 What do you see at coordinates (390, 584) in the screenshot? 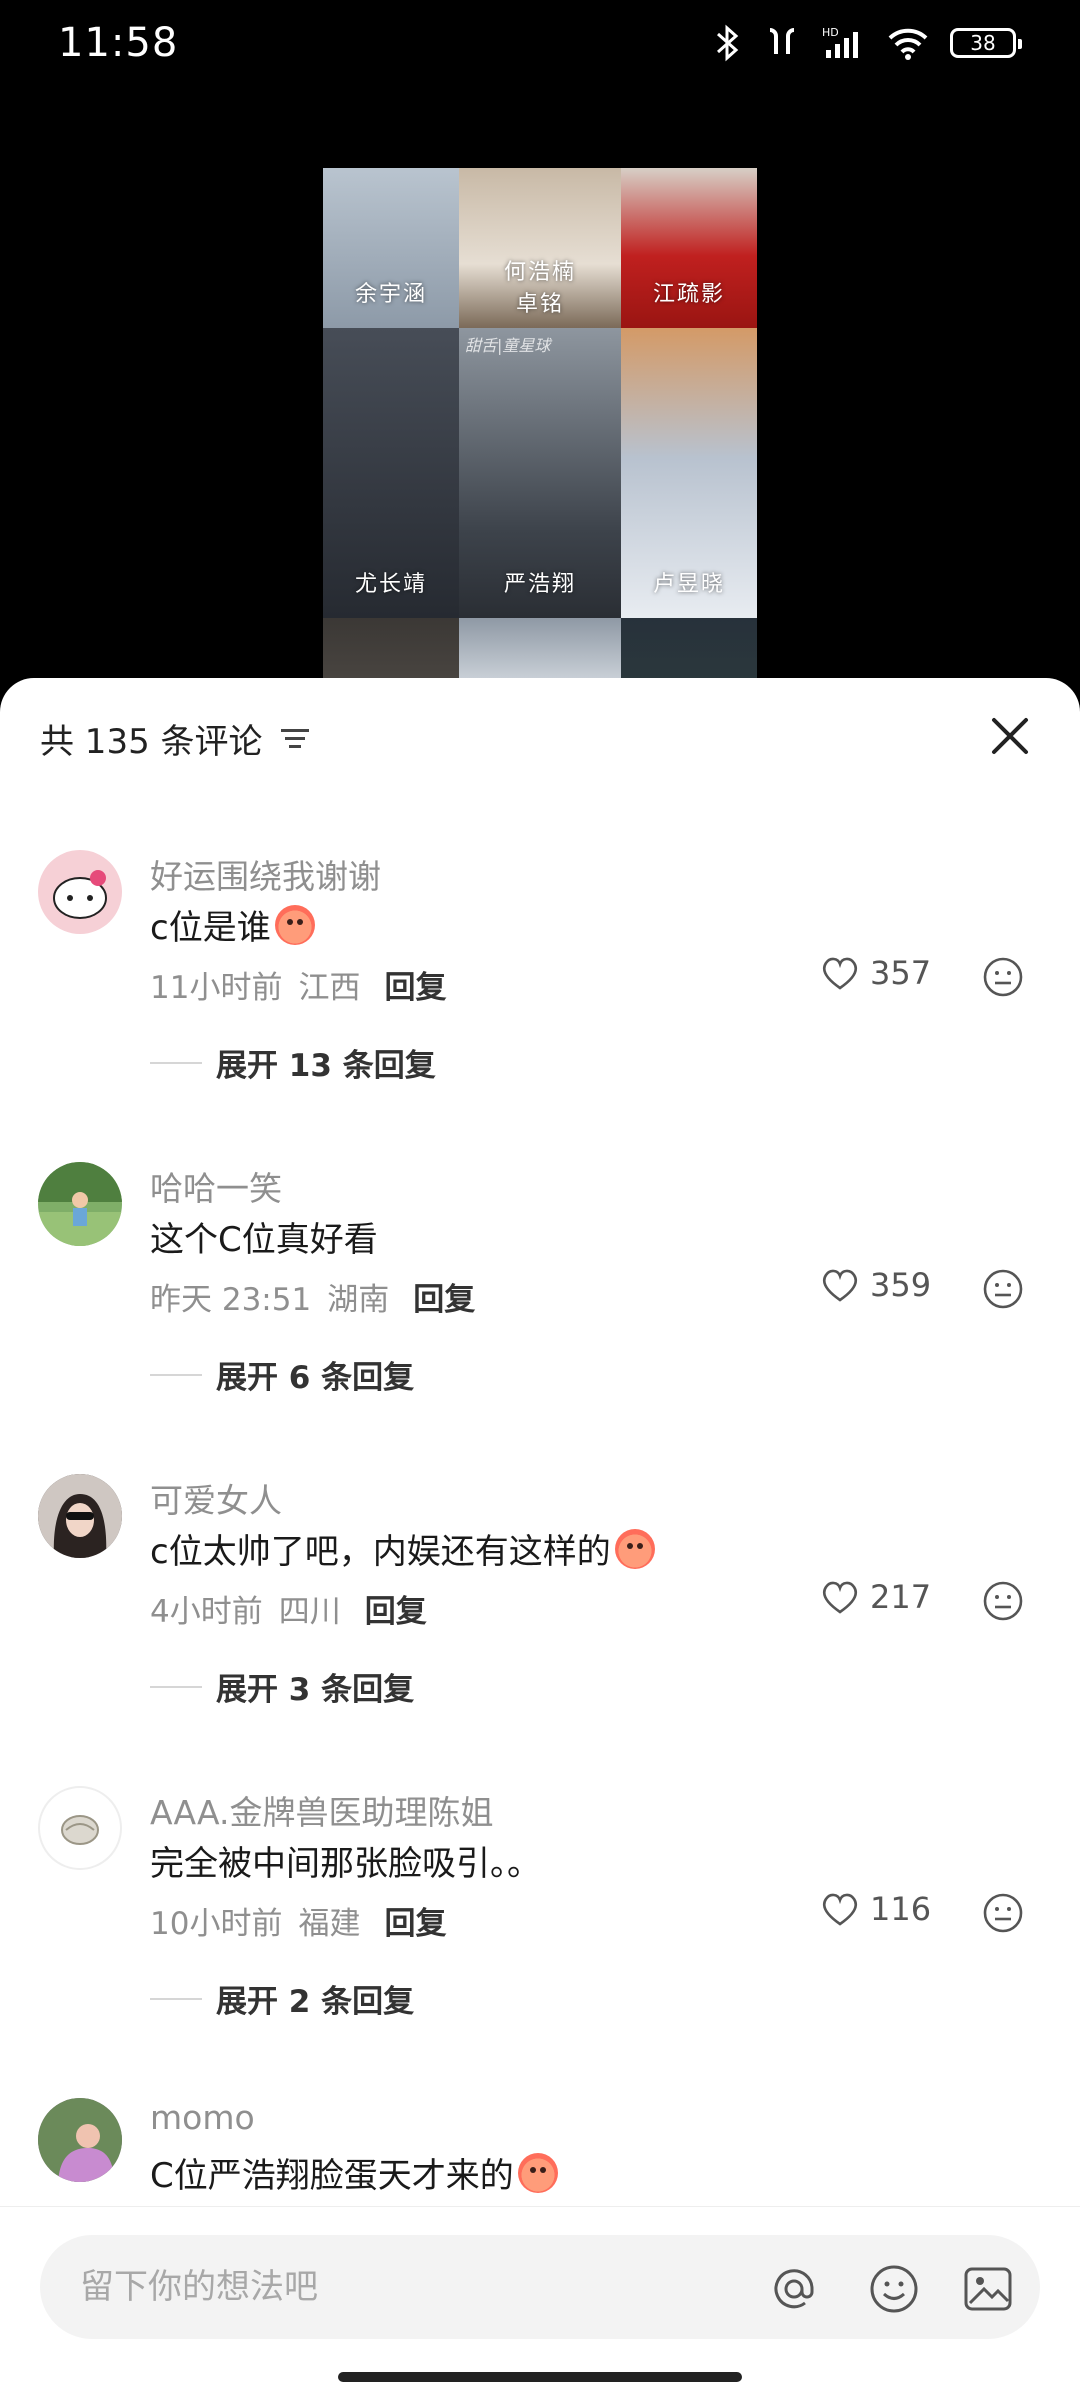
I see `tile-caption: 尤长靖` at bounding box center [390, 584].